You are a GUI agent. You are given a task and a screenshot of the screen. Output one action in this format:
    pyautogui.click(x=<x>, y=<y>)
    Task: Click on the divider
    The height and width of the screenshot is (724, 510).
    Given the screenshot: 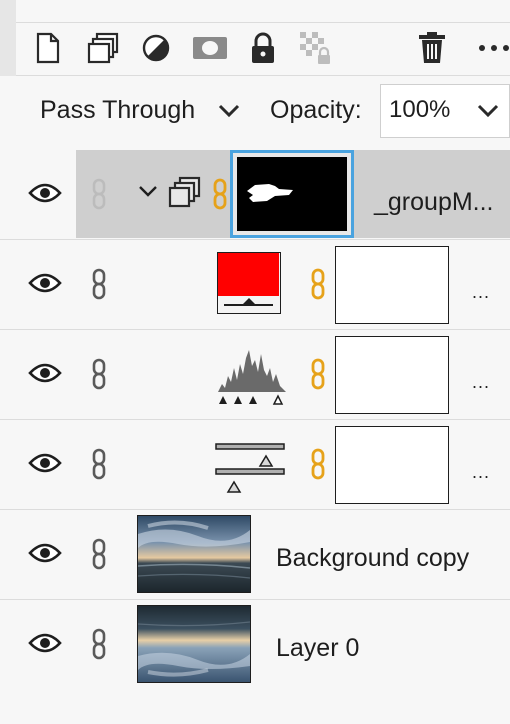 What is the action you would take?
    pyautogui.click(x=263, y=22)
    